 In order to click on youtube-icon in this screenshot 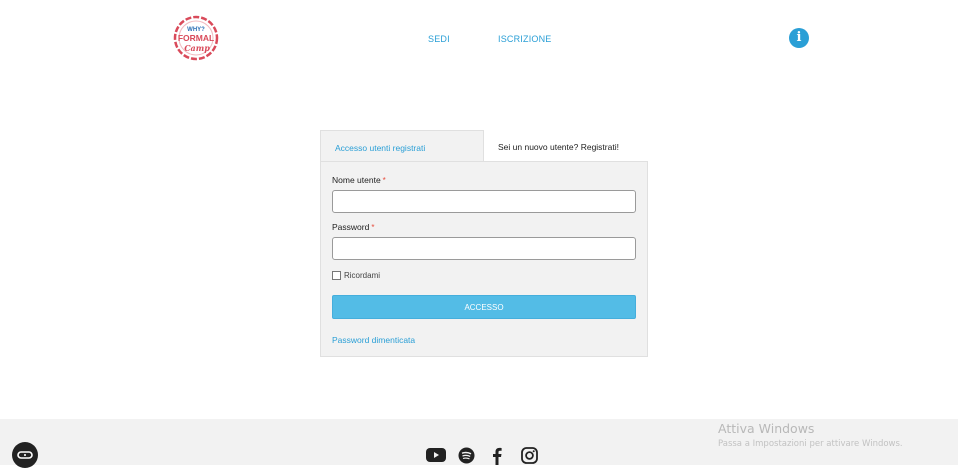, I will do `click(436, 456)`.